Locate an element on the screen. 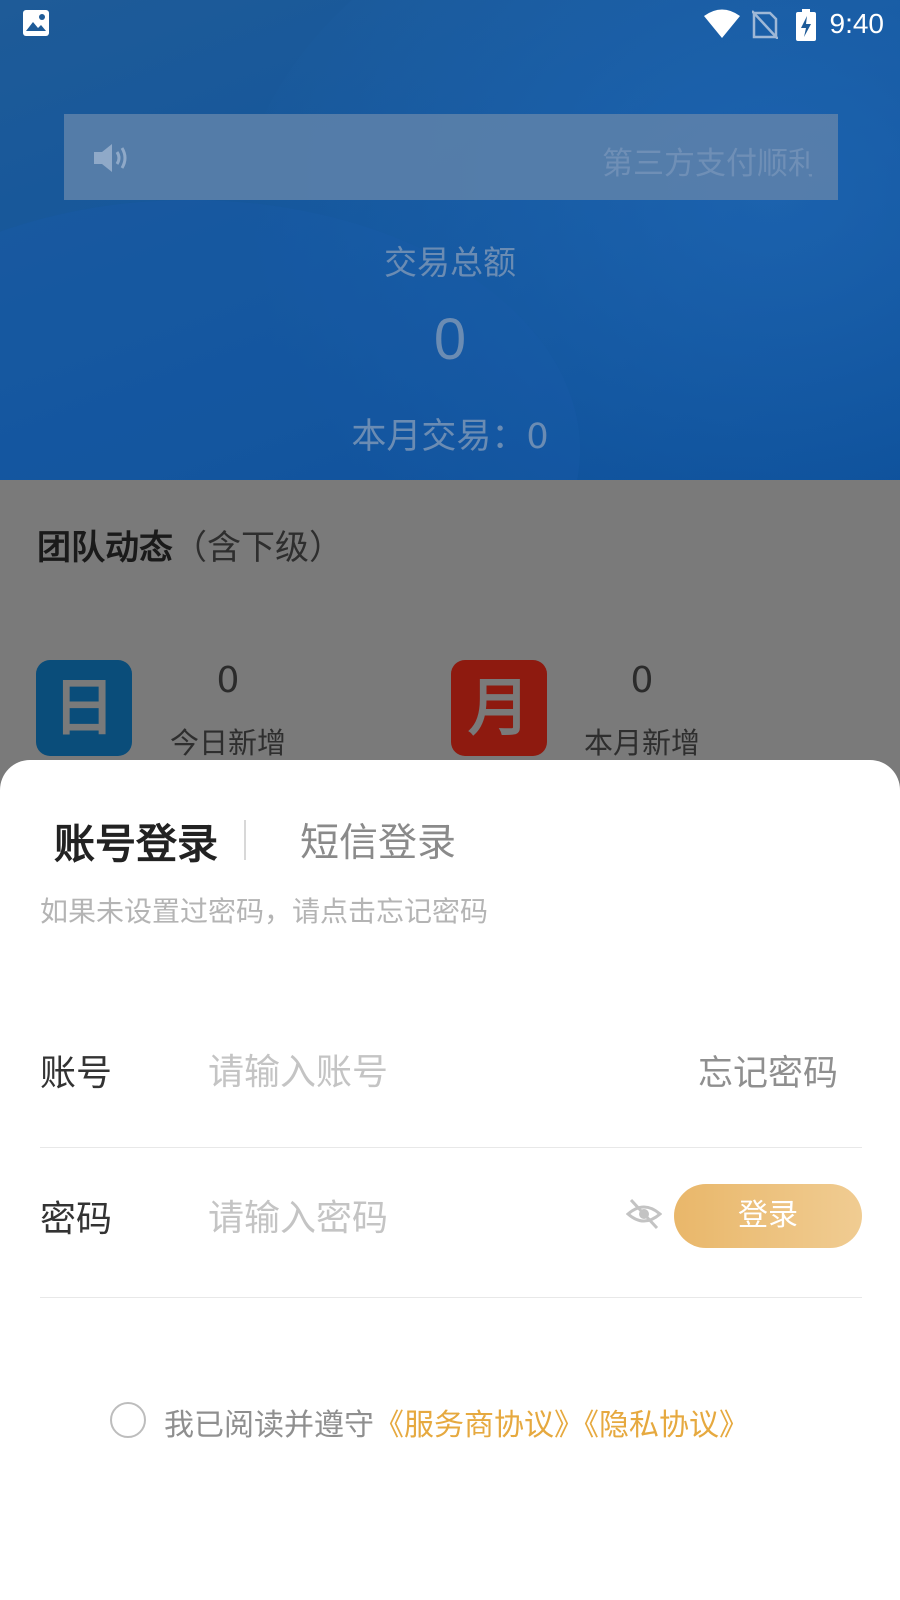 This screenshot has height=1600, width=900. forgot-password-link: 忘记密码 is located at coordinates (768, 1070).